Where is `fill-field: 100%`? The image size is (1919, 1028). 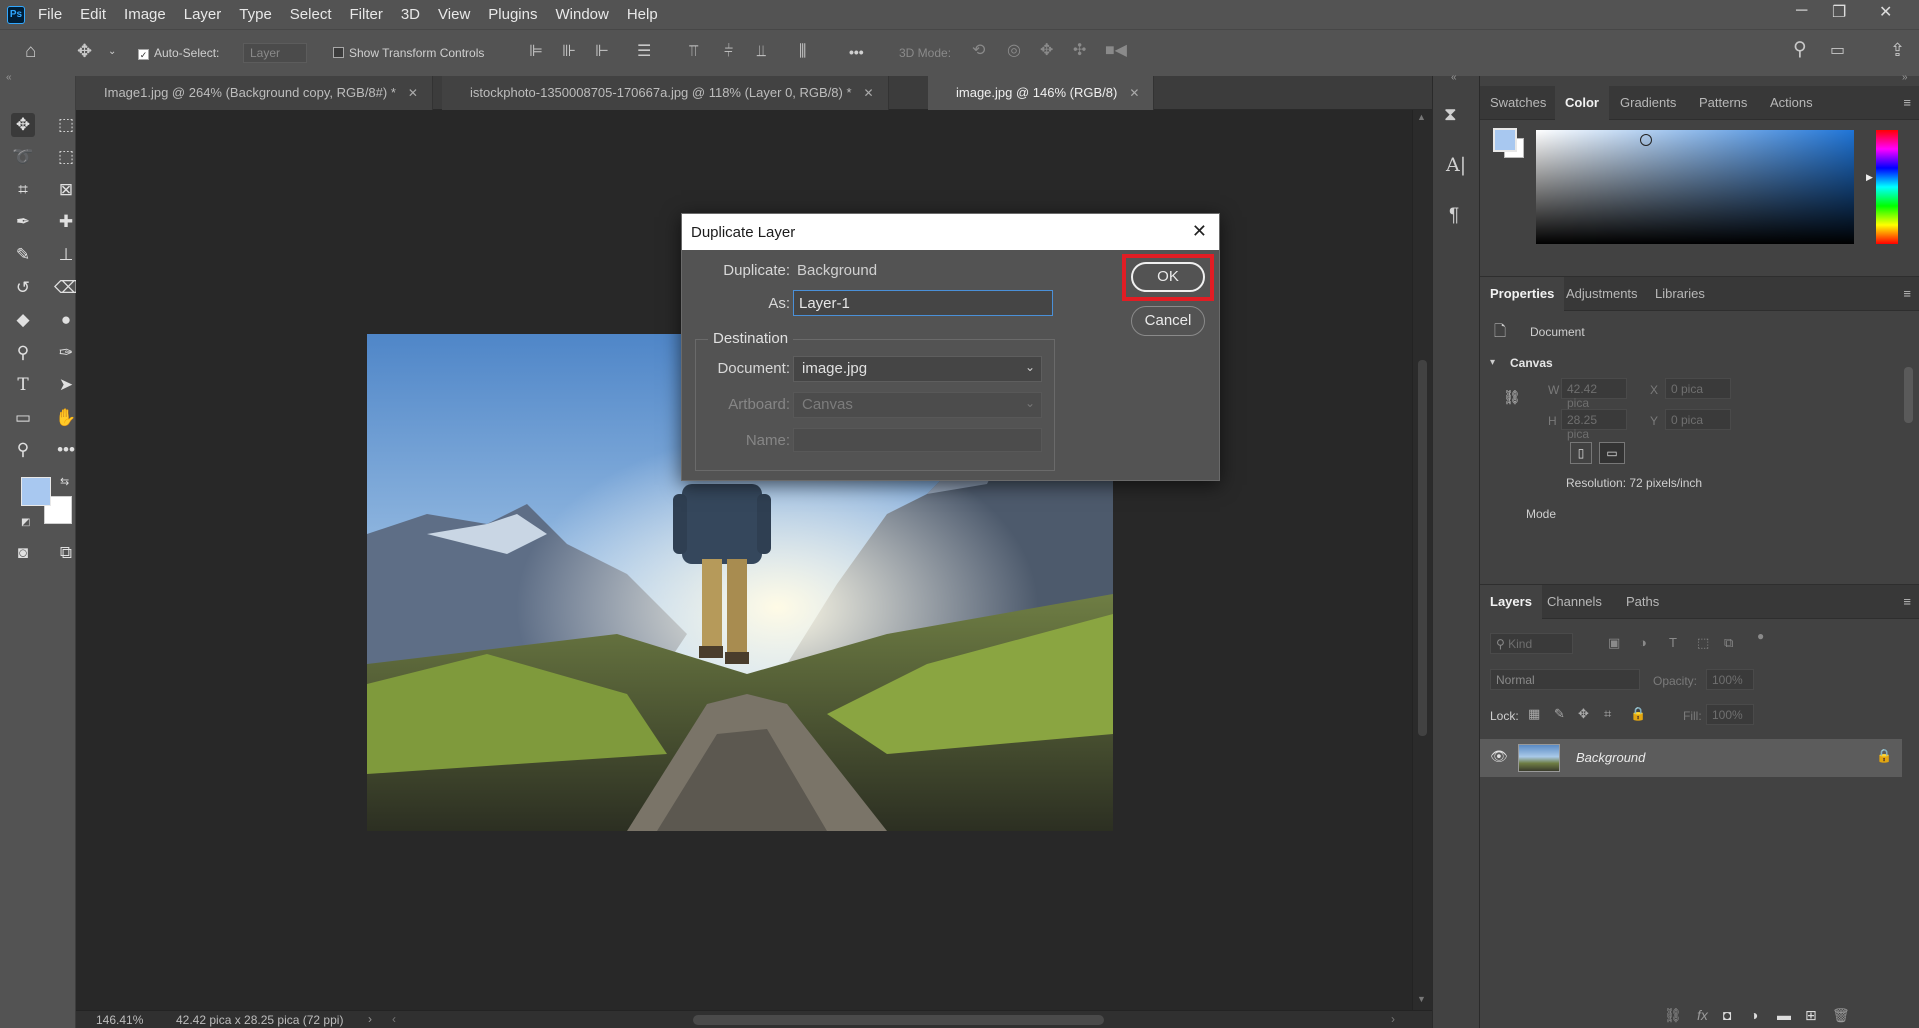
fill-field: 100% is located at coordinates (1730, 714).